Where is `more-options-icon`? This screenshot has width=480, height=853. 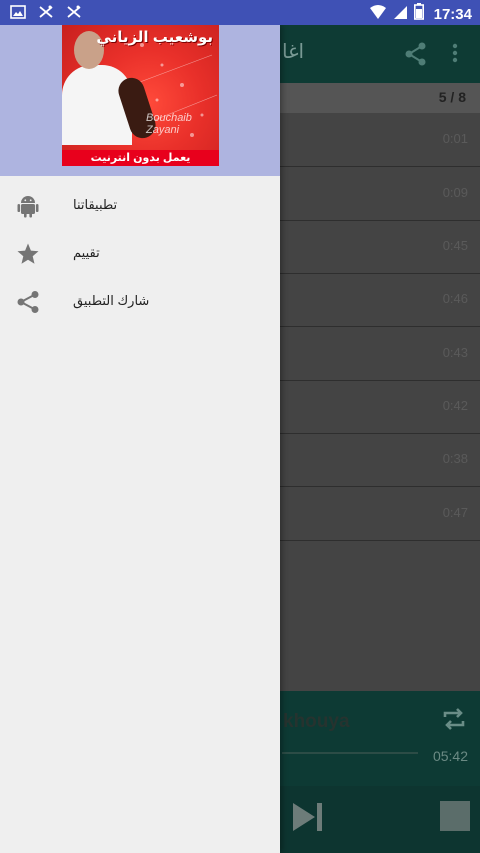 more-options-icon is located at coordinates (455, 55).